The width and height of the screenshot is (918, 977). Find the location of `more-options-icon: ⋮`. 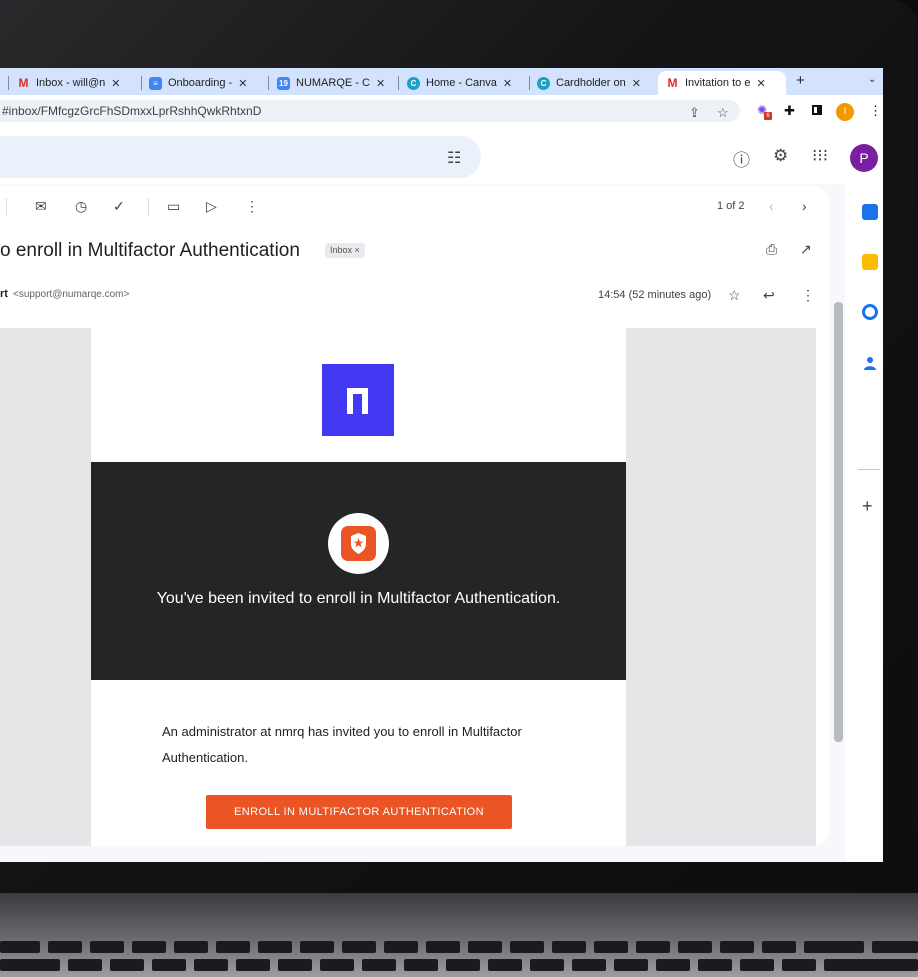

more-options-icon: ⋮ is located at coordinates (252, 206).